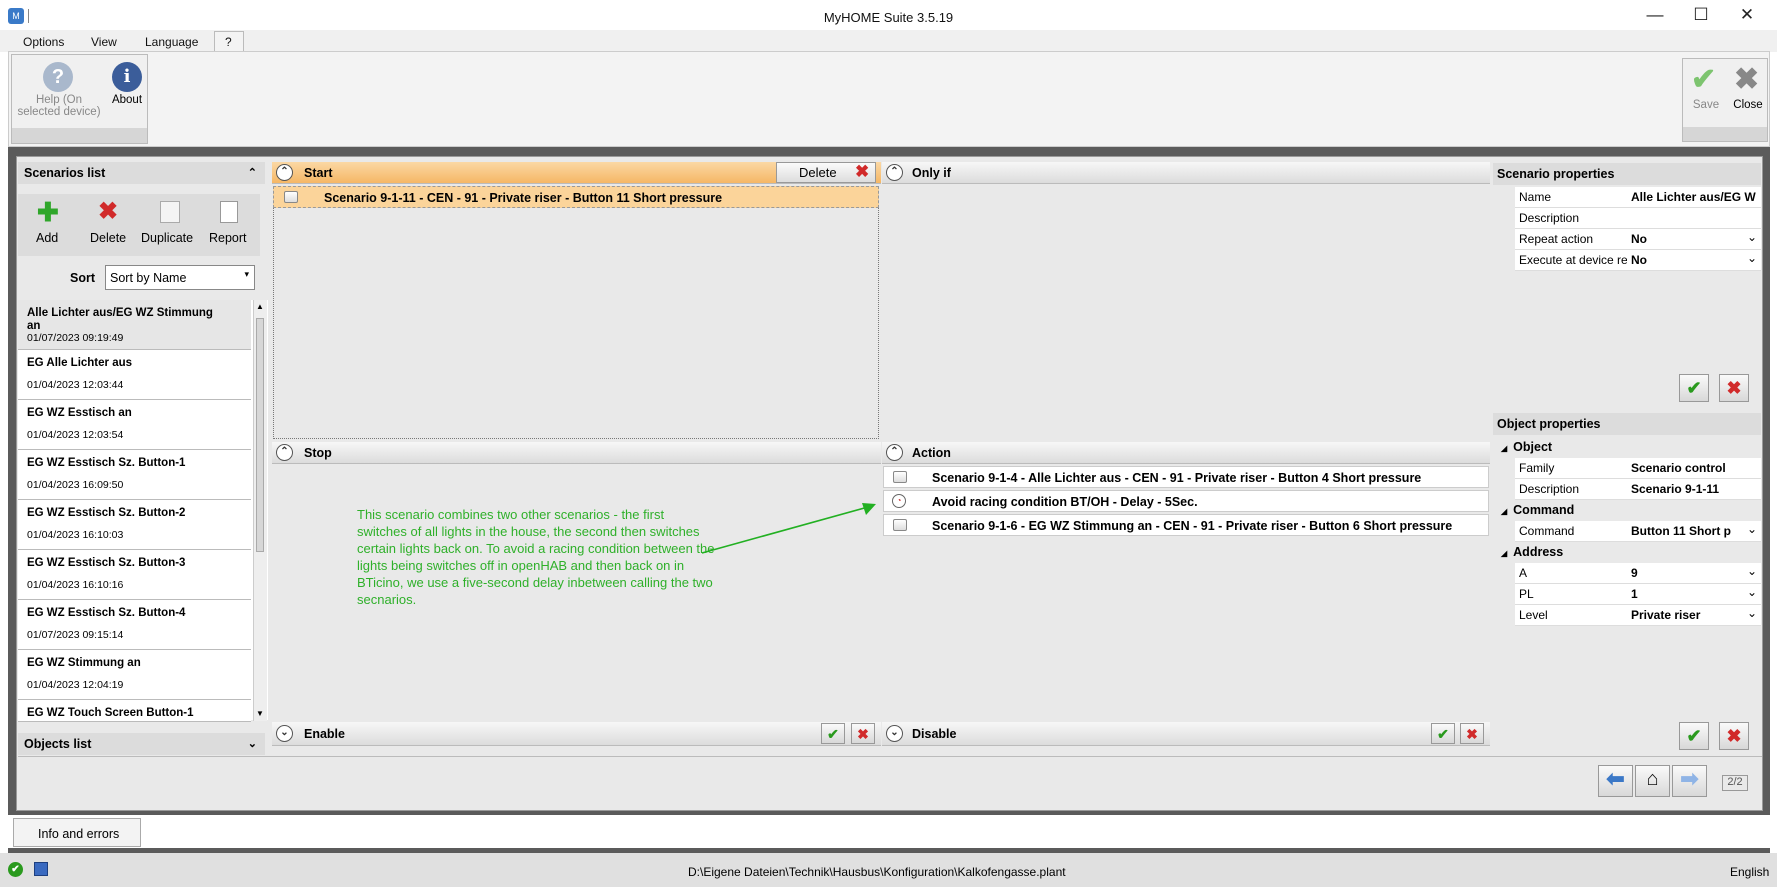  Describe the element at coordinates (108, 238) in the screenshot. I see `delete-button-label: Delete` at that location.